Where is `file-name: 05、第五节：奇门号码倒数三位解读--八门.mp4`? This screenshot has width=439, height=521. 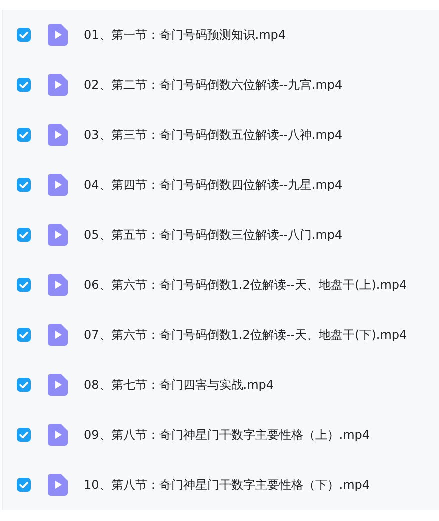 file-name: 05、第五节：奇门号码倒数三位解读--八门.mp4 is located at coordinates (213, 235).